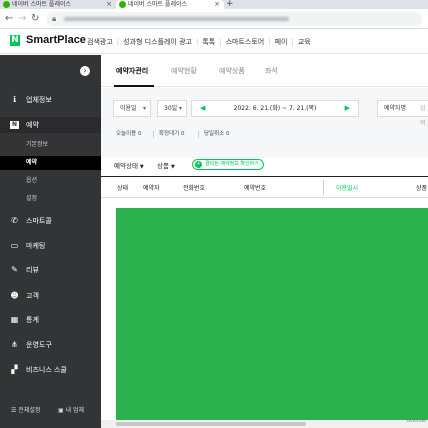 The image size is (428, 428). Describe the element at coordinates (421, 187) in the screenshot. I see `col-product: 상품` at that location.